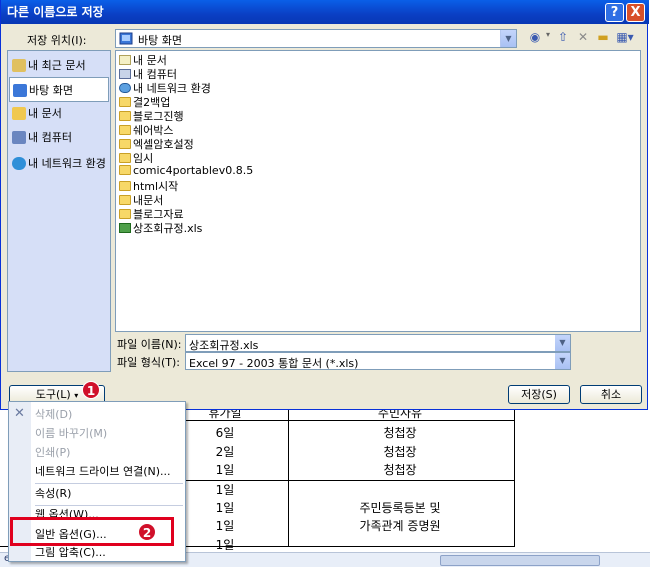  Describe the element at coordinates (59, 211) in the screenshot. I see `places-bar: 내 최근 문서 바탕 화면 내 문서 내 컴퓨터 내 네트워크 환경` at that location.